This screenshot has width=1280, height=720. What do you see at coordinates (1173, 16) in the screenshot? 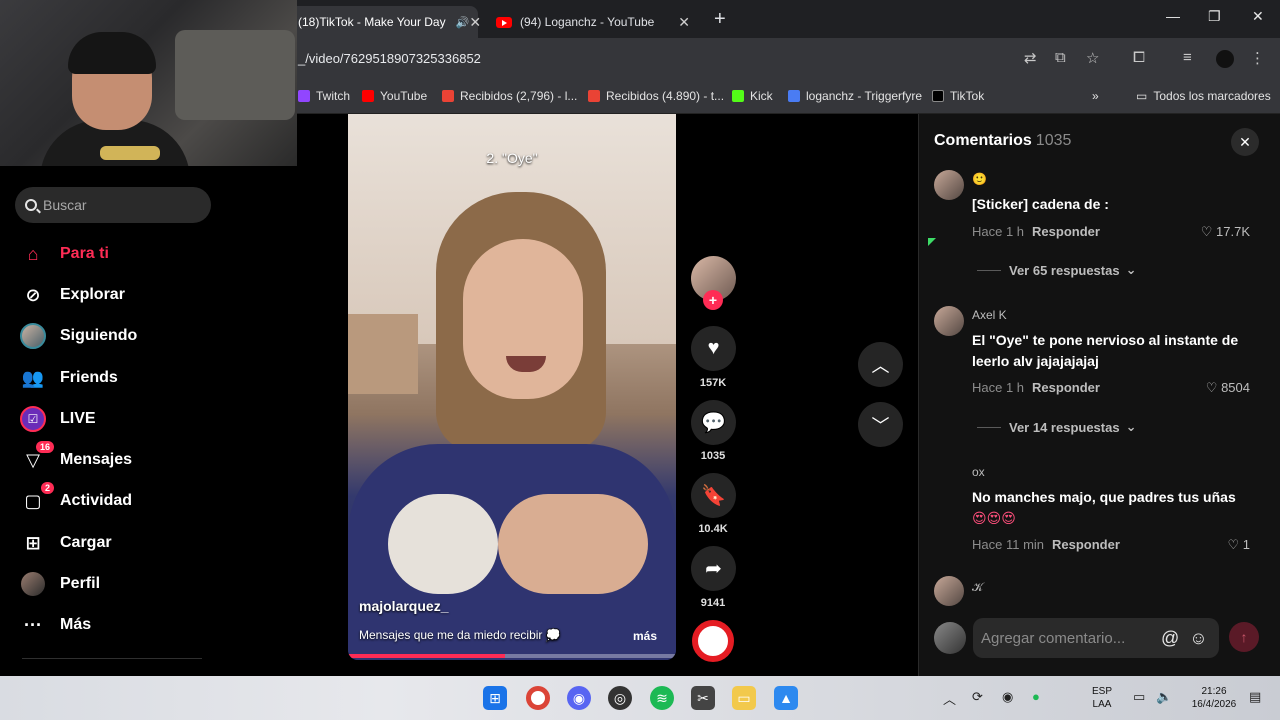
I see `minimize-icon: —` at bounding box center [1173, 16].